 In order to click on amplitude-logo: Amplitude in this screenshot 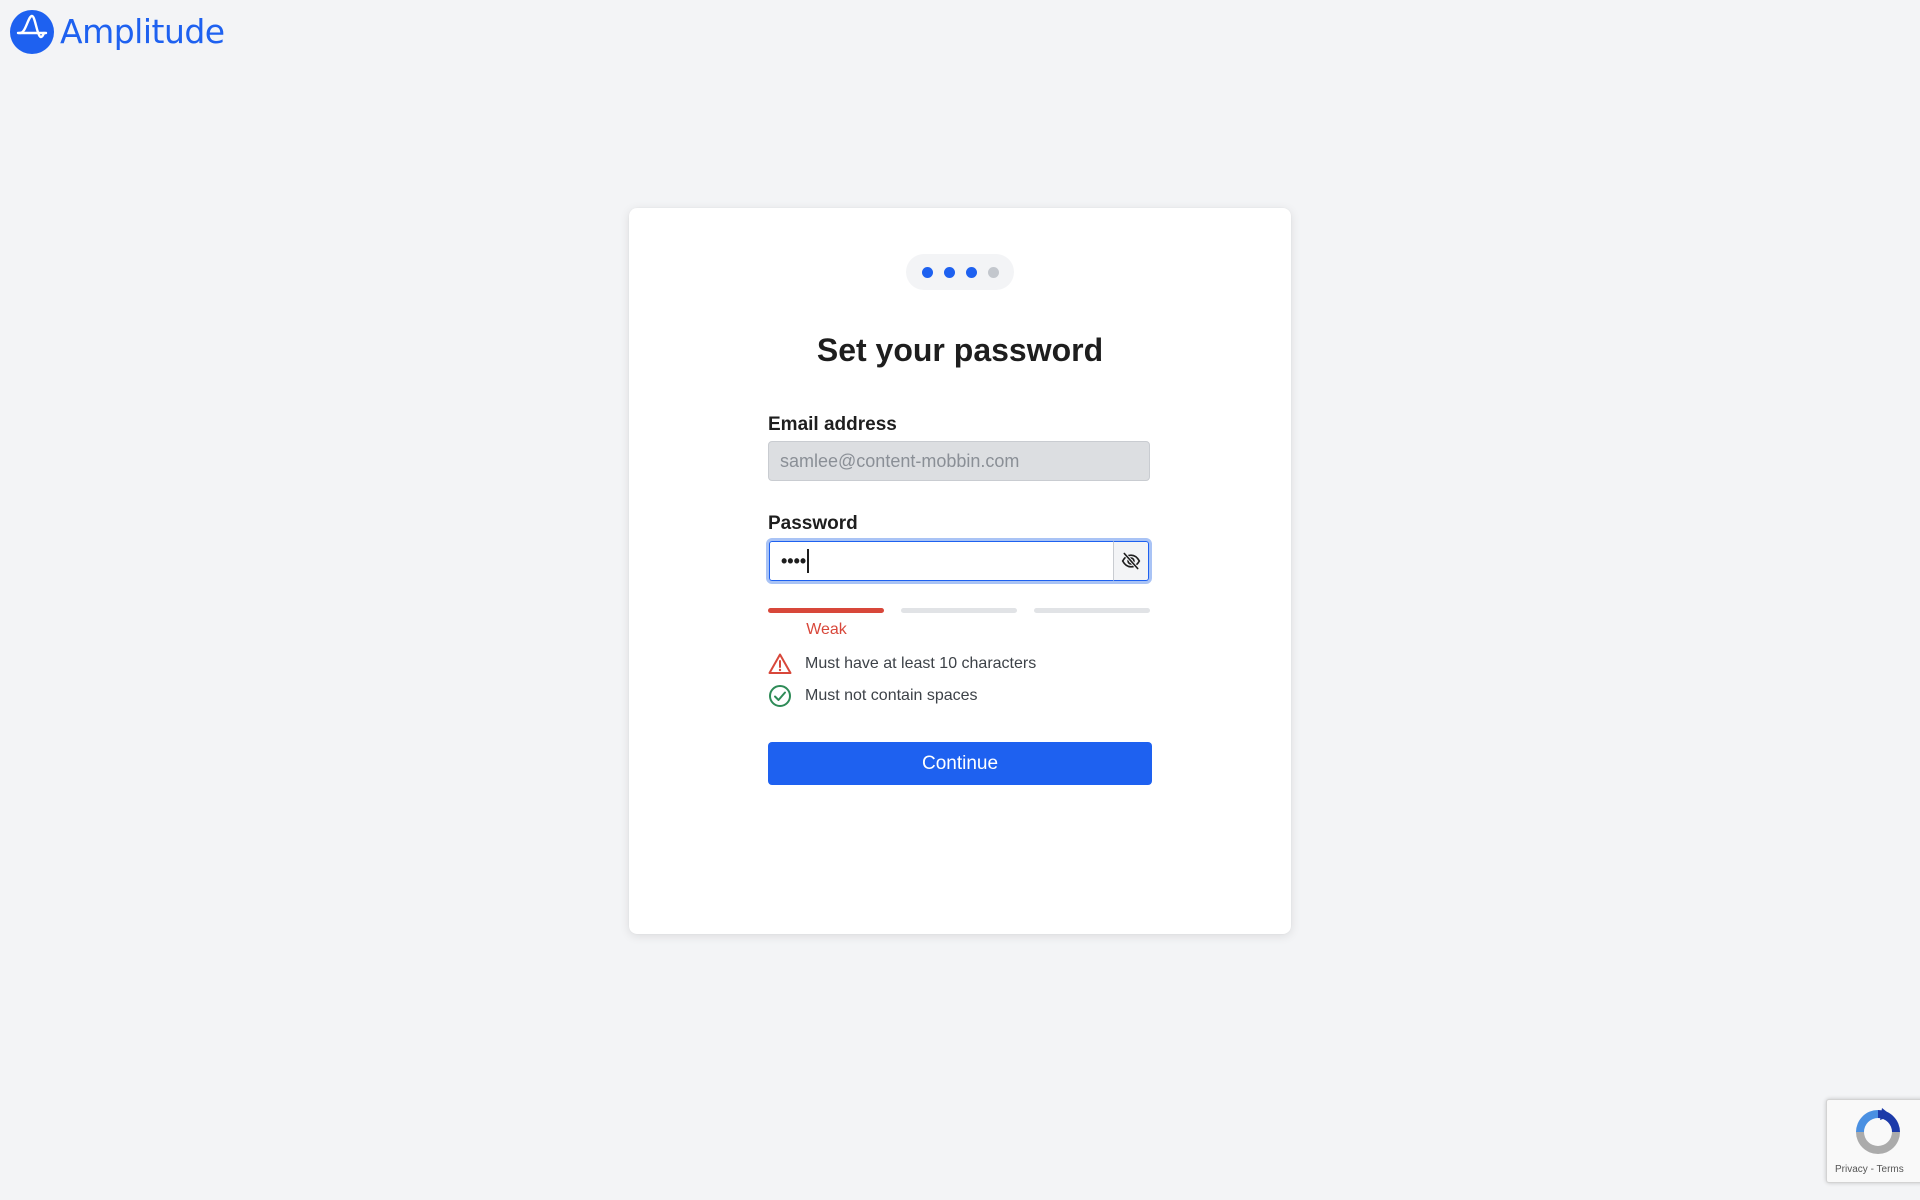, I will do `click(117, 32)`.